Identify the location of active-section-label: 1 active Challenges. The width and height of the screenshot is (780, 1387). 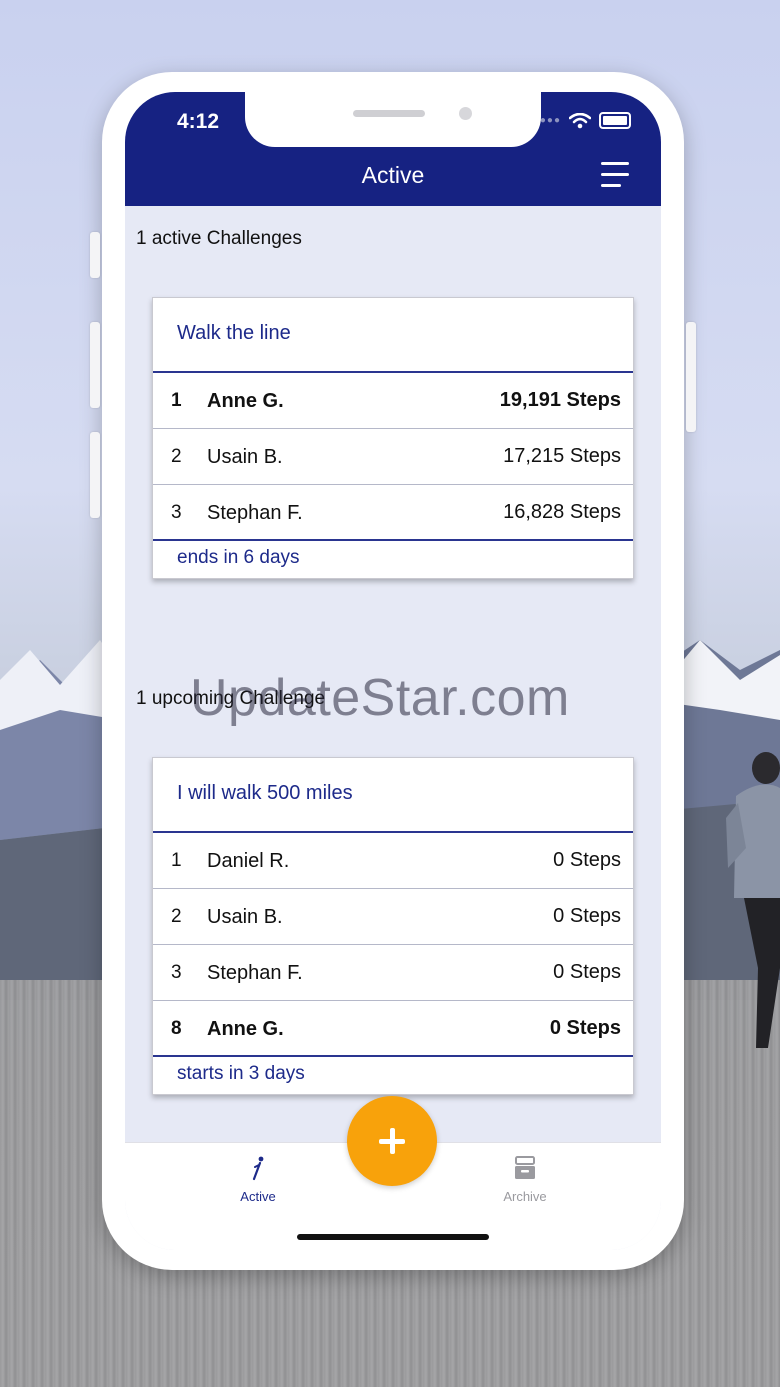
(219, 238).